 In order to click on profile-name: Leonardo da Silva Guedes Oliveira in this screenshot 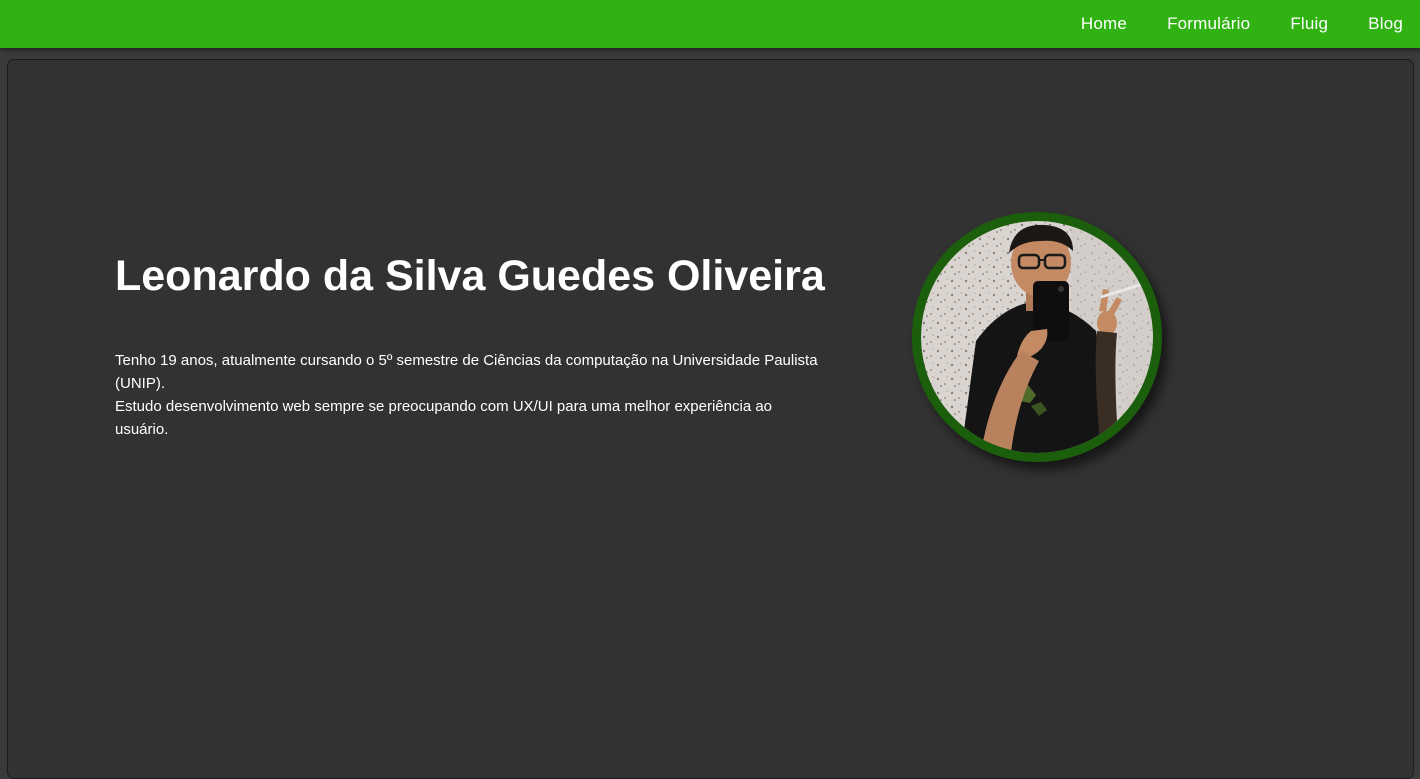, I will do `click(470, 276)`.